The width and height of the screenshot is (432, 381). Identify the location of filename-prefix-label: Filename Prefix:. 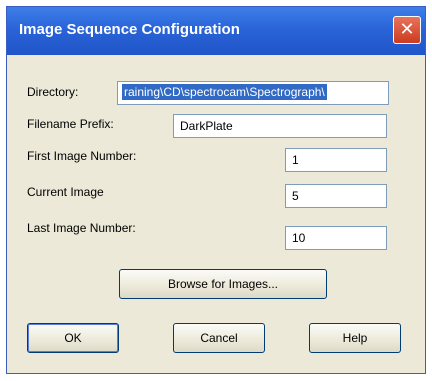
(70, 124).